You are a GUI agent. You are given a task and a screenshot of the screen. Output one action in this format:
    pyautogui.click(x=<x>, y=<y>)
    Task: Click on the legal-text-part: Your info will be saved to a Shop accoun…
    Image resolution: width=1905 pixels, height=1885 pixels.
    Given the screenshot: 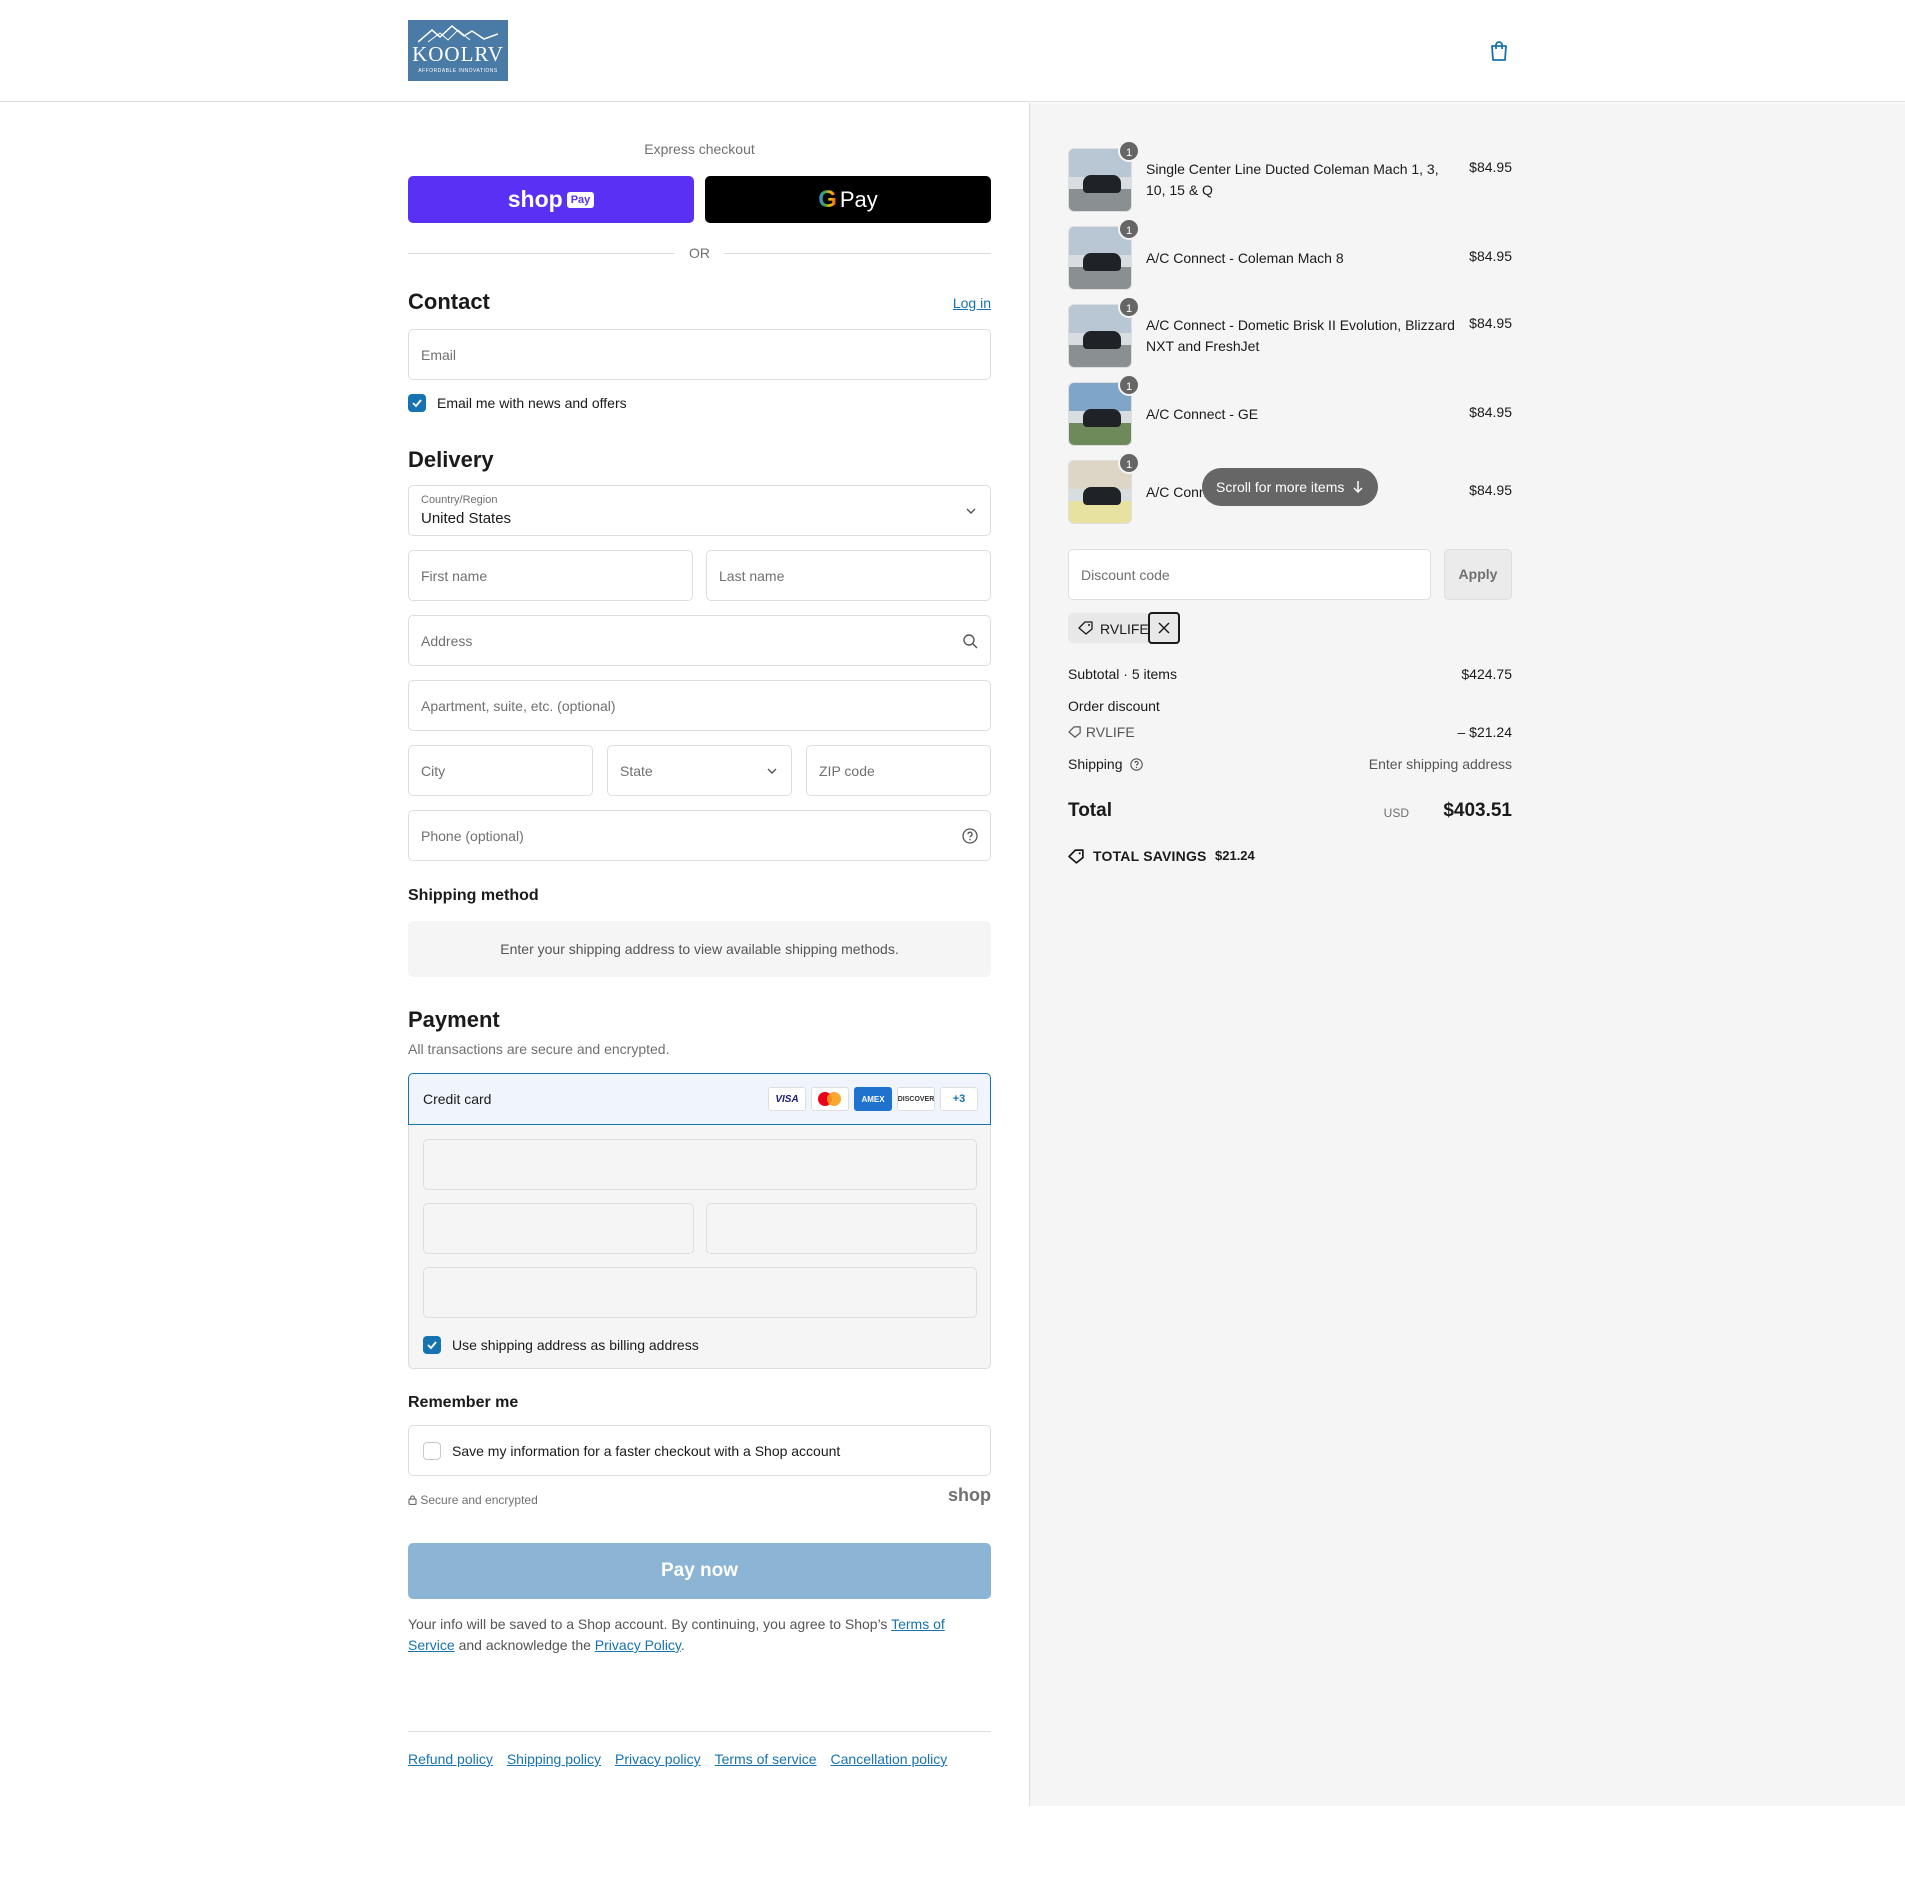 What is the action you would take?
    pyautogui.click(x=650, y=1624)
    